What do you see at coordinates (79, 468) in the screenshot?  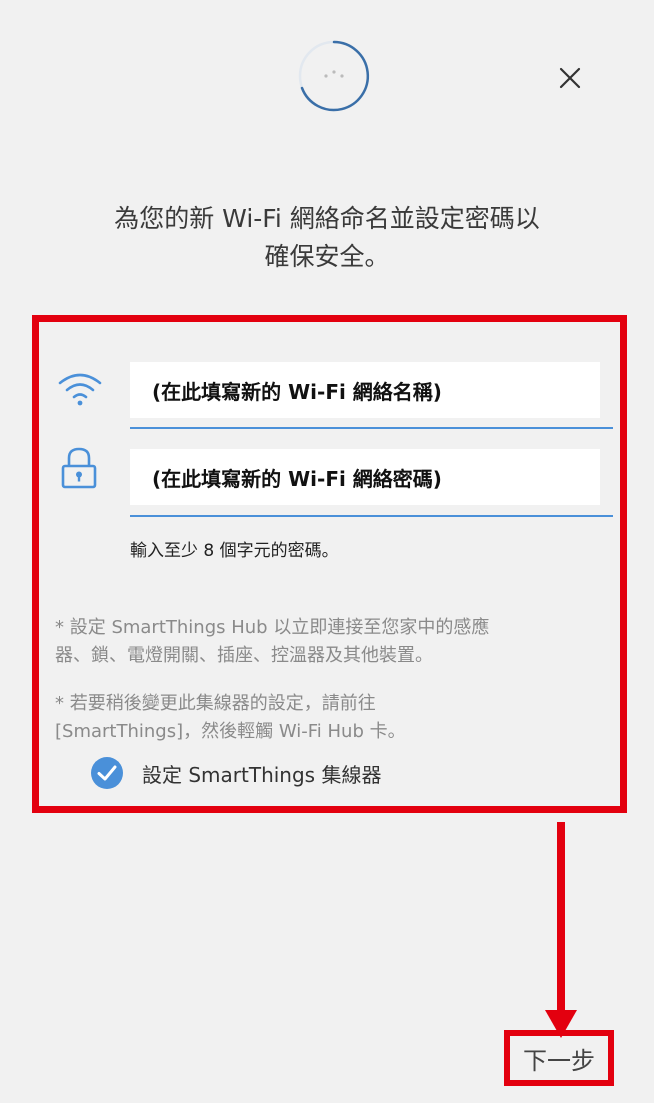 I see `lock-icon` at bounding box center [79, 468].